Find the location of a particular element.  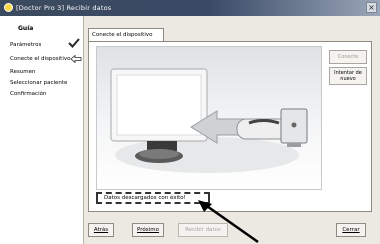

pointer-arrow-icon is located at coordinates (228, 222).